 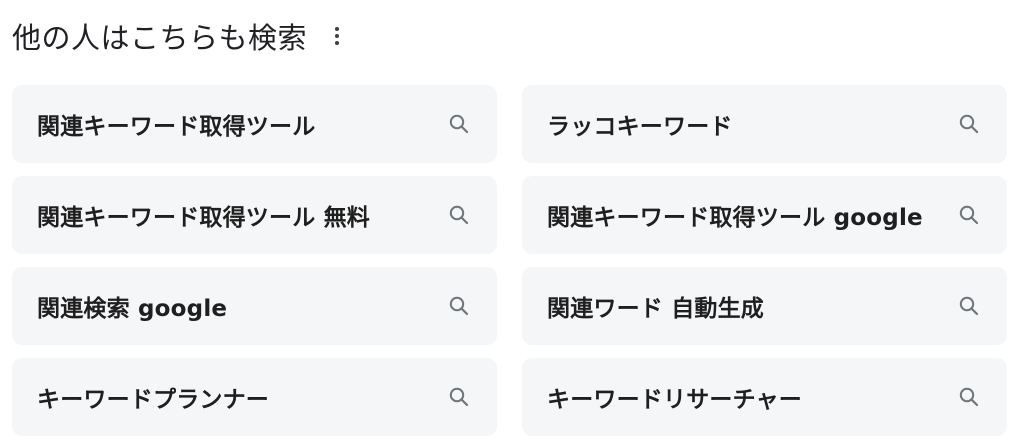 I want to click on section-title: 他の人はこちらも検索, so click(x=160, y=38).